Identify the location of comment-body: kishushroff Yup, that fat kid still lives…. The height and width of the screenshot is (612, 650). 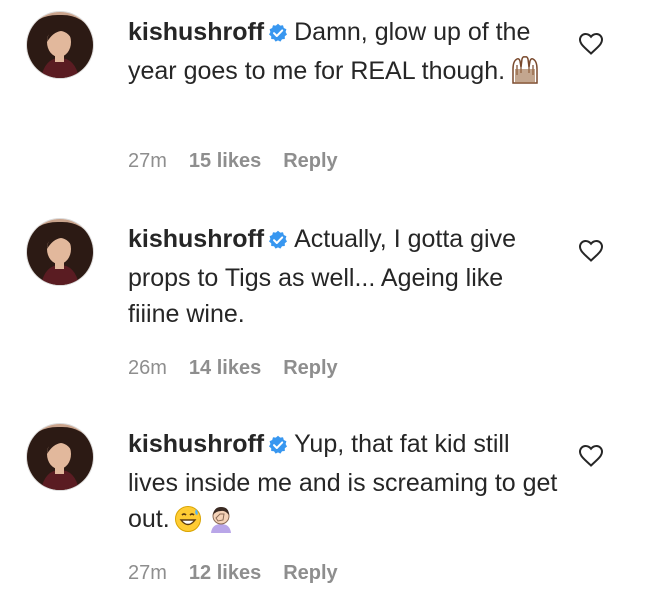
(343, 484).